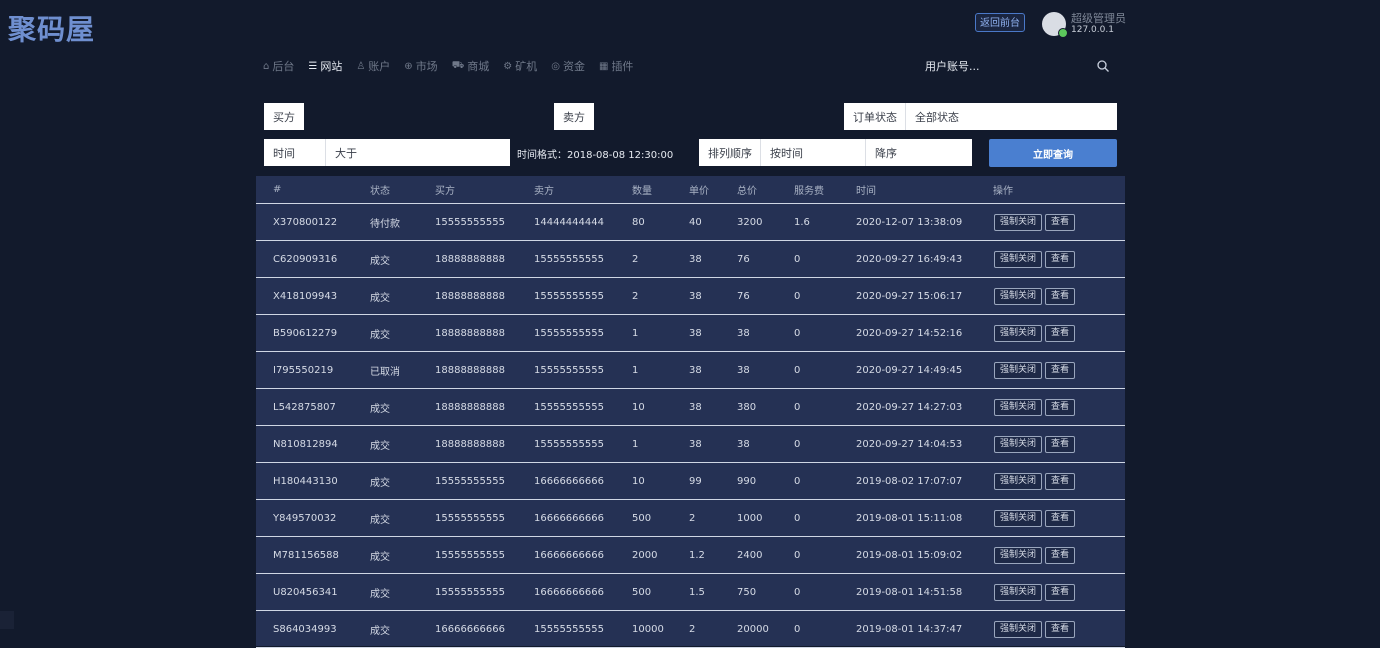  I want to click on nav-item-plugins: ▦ 插件, so click(616, 66).